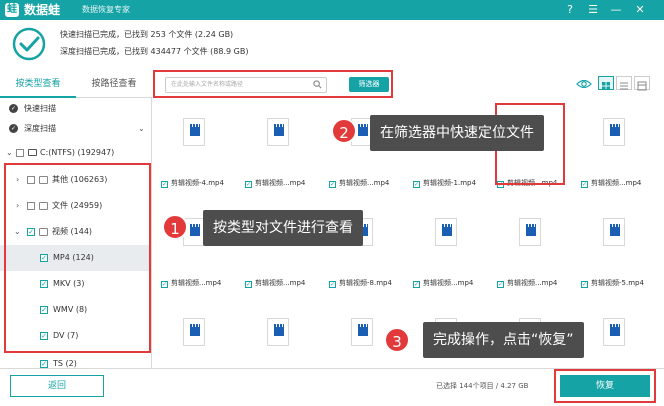 Image resolution: width=664 pixels, height=406 pixels. Describe the element at coordinates (605, 386) in the screenshot. I see `recover-button: 恢复` at that location.